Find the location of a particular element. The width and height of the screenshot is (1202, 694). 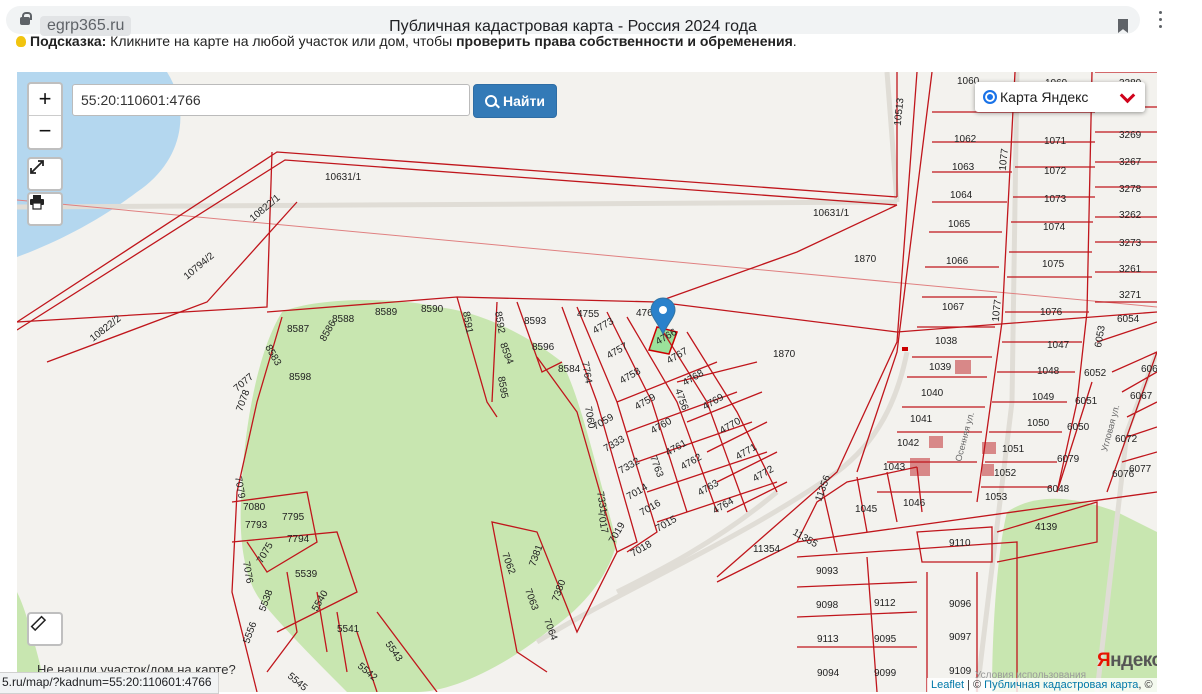

attribution-sep: | © is located at coordinates (974, 685).